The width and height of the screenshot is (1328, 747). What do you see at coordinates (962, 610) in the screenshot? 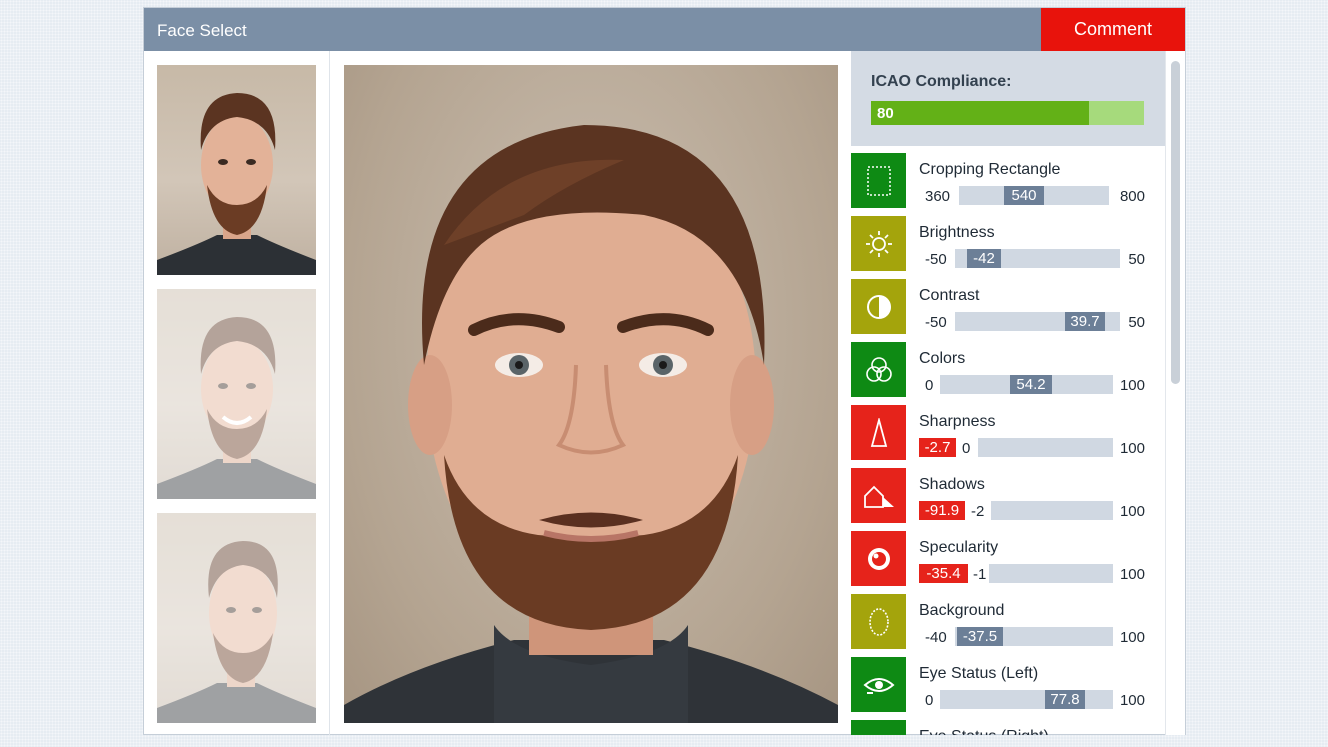
I see `parameter-name: Background` at bounding box center [962, 610].